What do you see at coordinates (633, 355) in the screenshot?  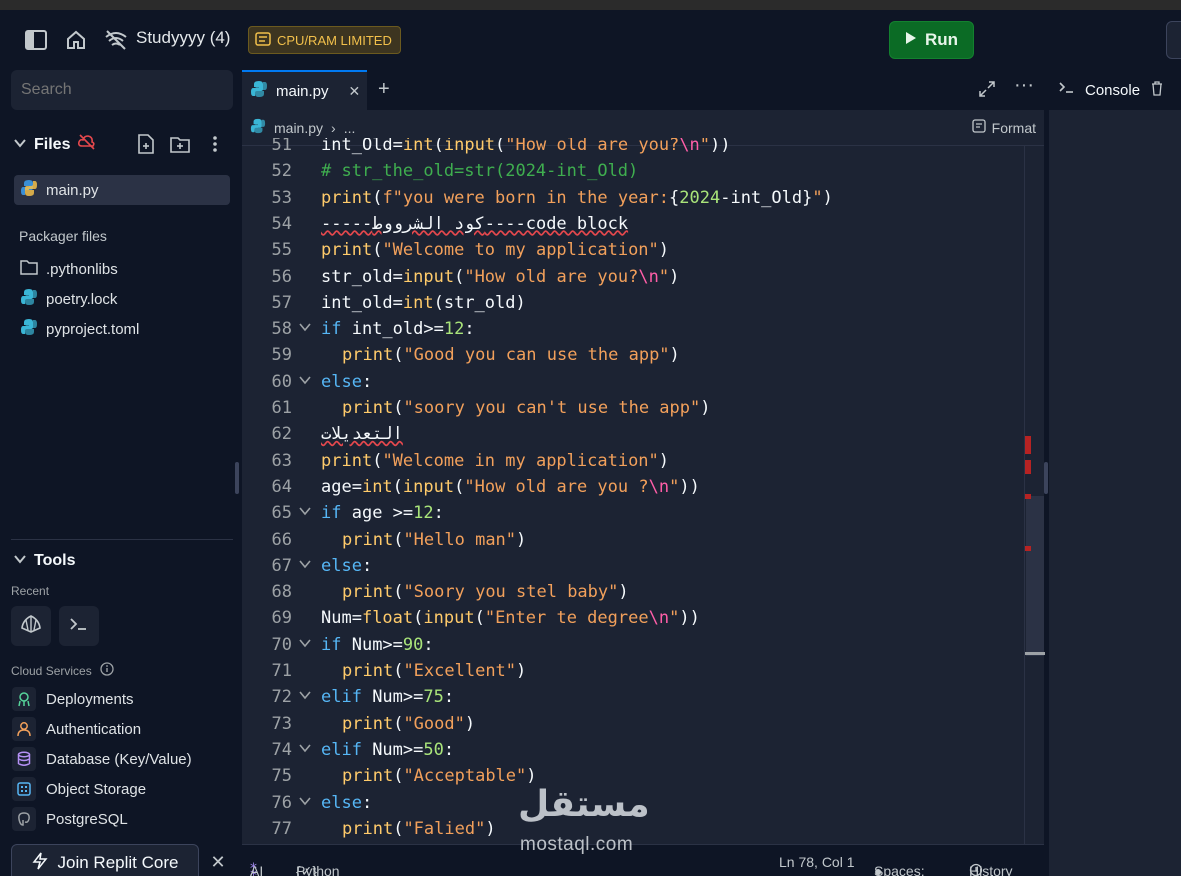 I see `code-line: 59 print("Good you can use the app")` at bounding box center [633, 355].